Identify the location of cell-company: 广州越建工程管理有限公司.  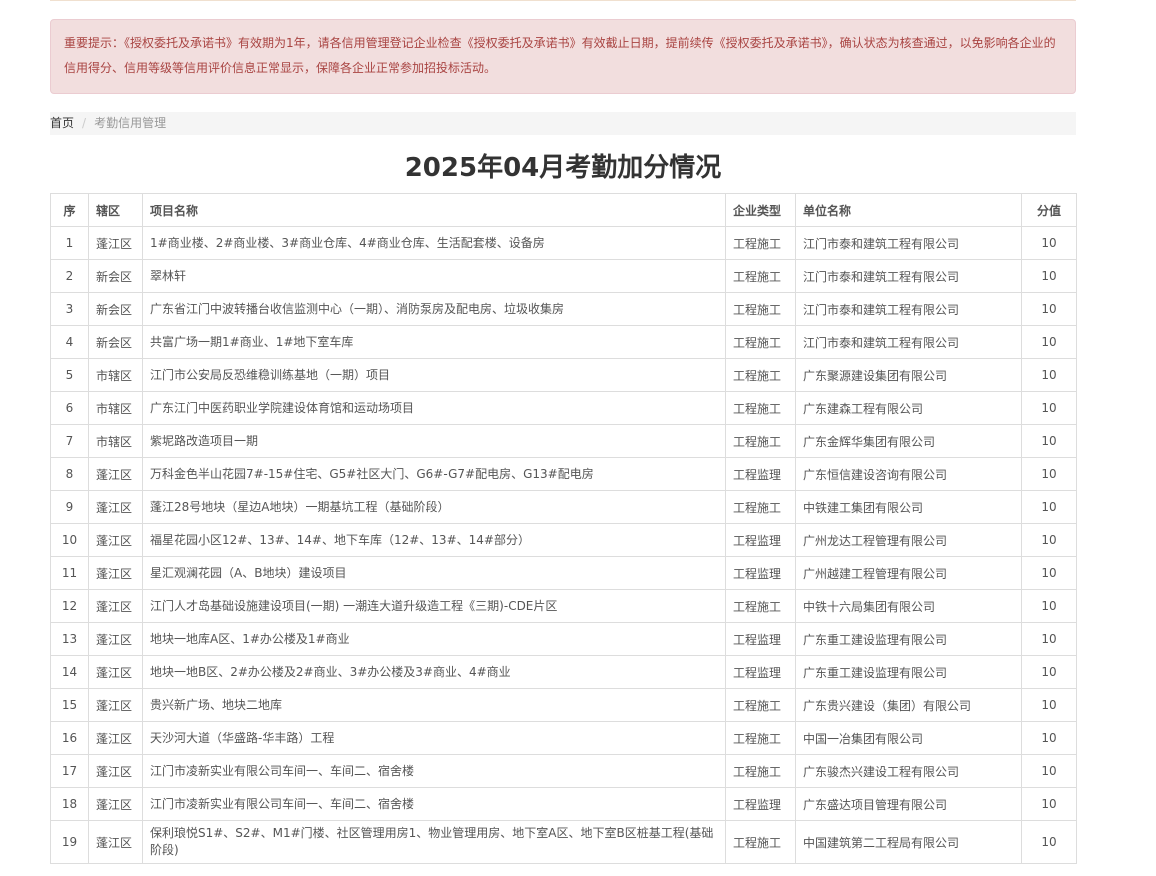
(908, 573).